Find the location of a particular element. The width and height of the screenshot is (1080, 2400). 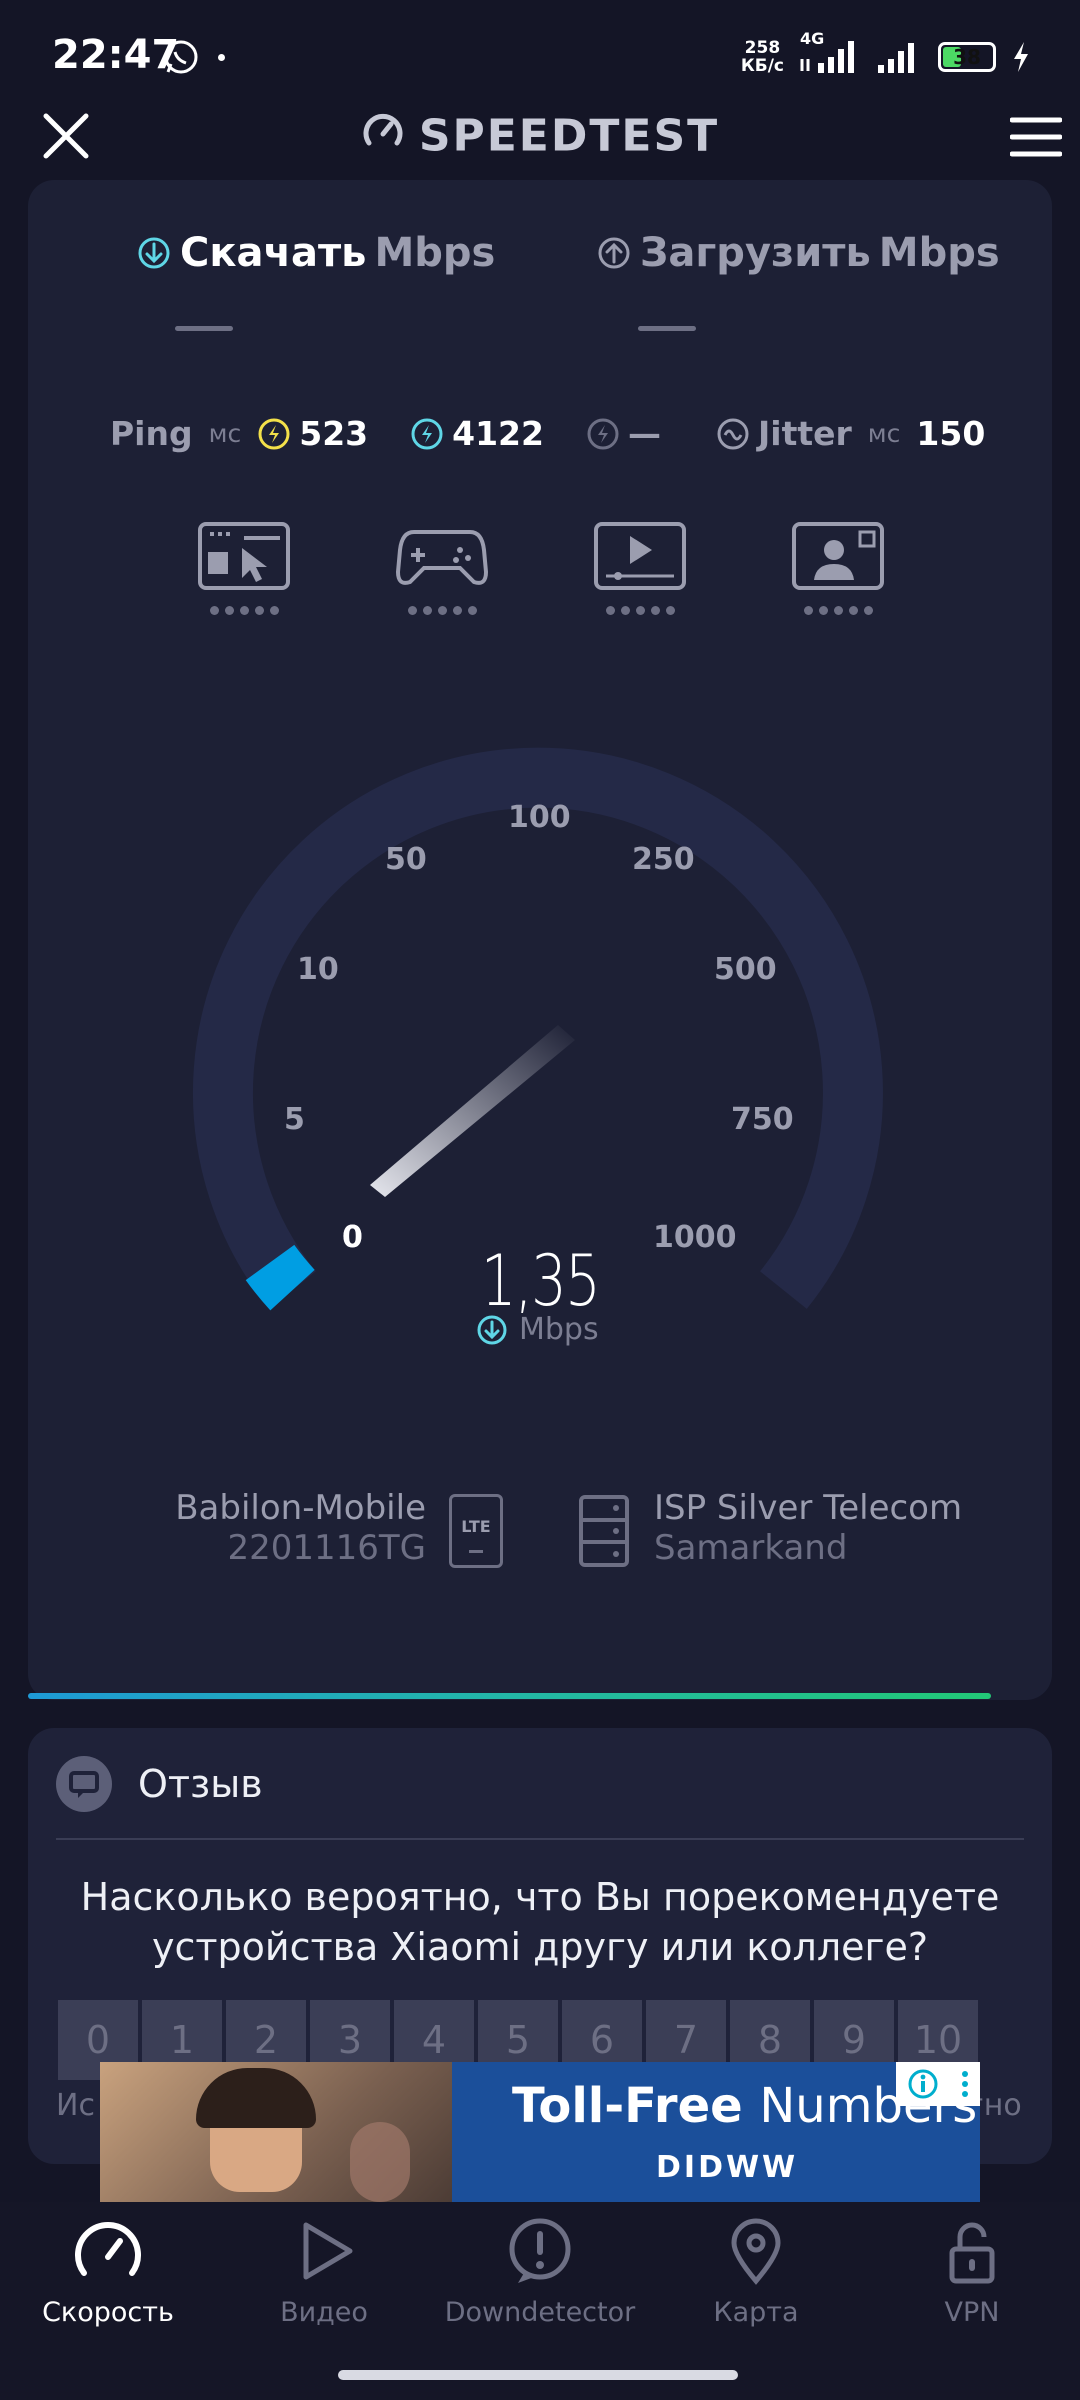

nav-downdetector: Downdetector is located at coordinates (540, 2271).